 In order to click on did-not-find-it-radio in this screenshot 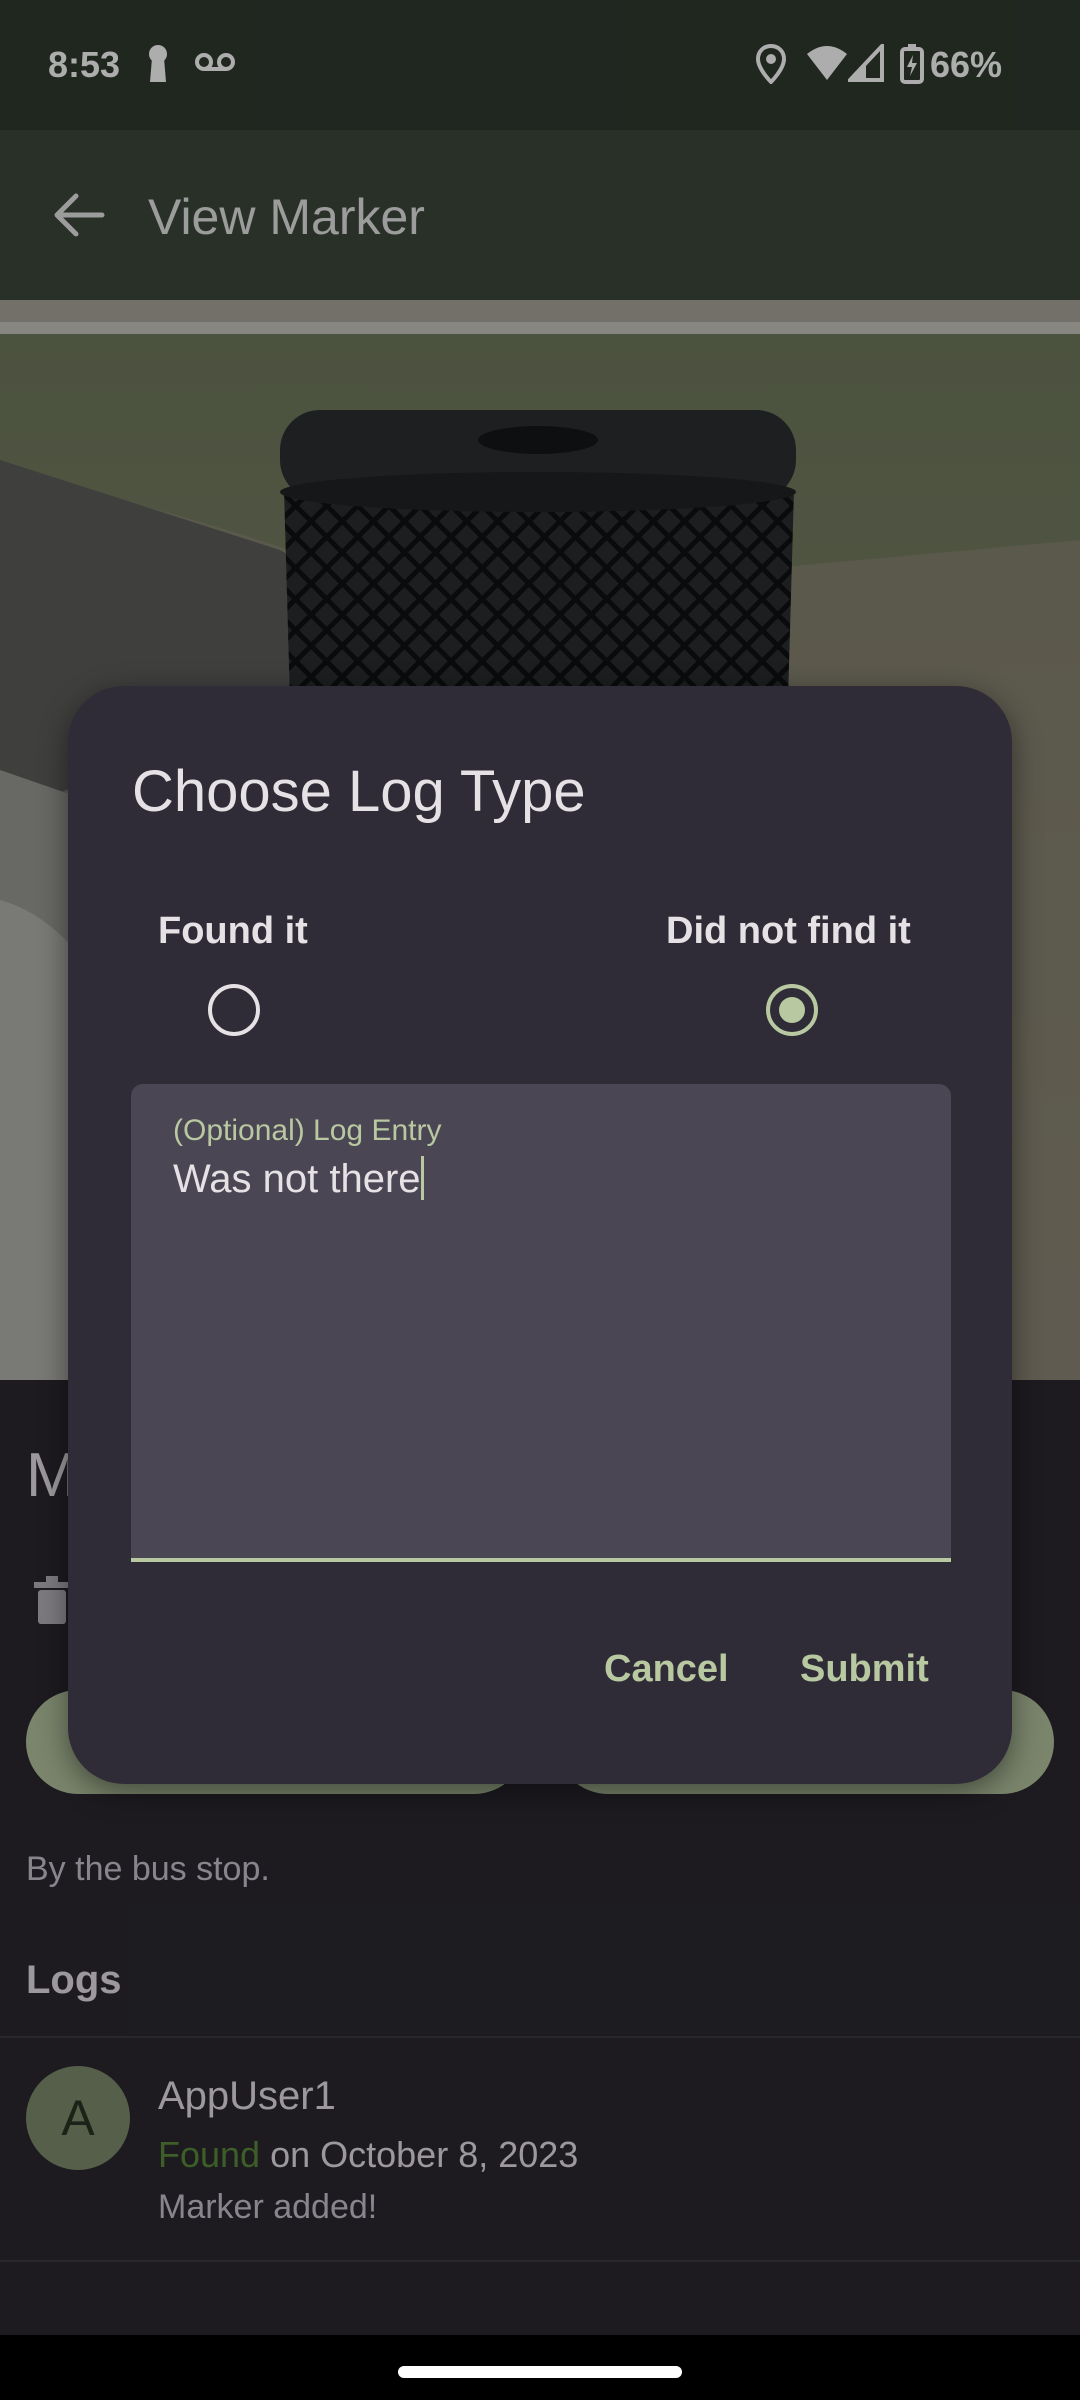, I will do `click(792, 1010)`.